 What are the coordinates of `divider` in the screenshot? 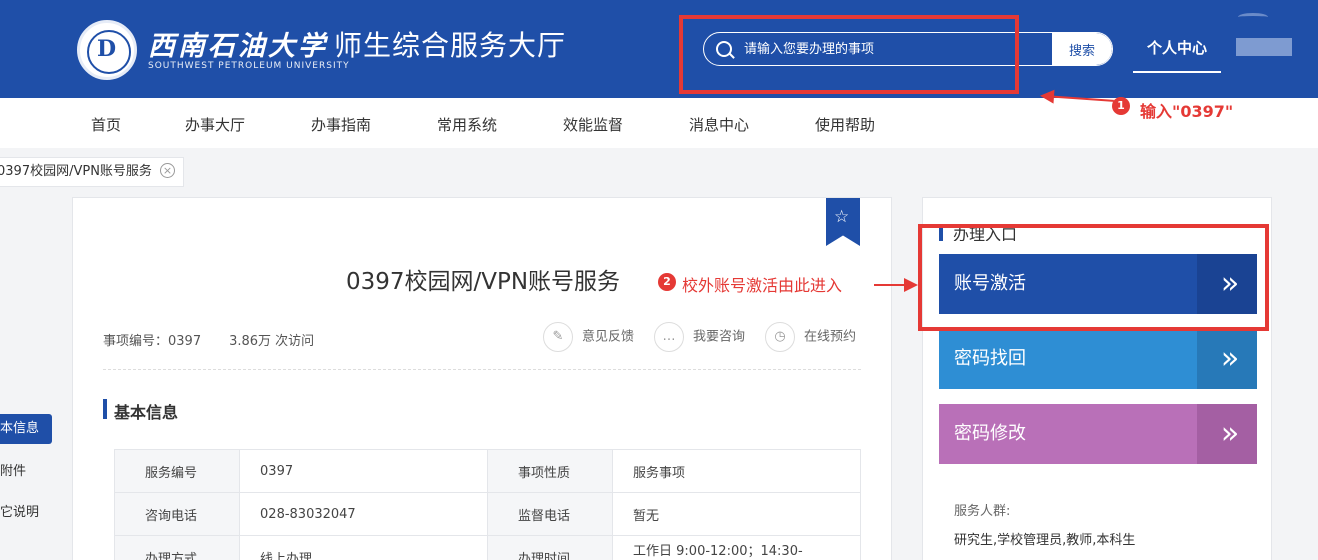 It's located at (482, 369).